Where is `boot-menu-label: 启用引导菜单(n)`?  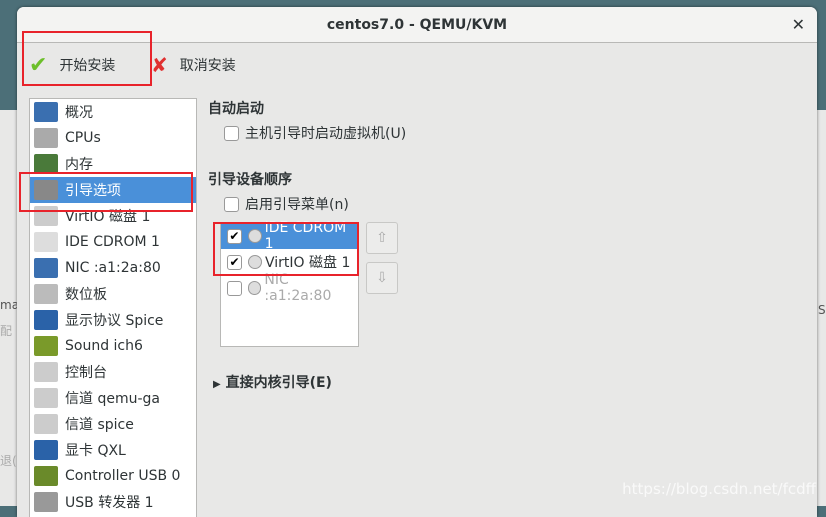 boot-menu-label: 启用引导菜单(n) is located at coordinates (297, 205).